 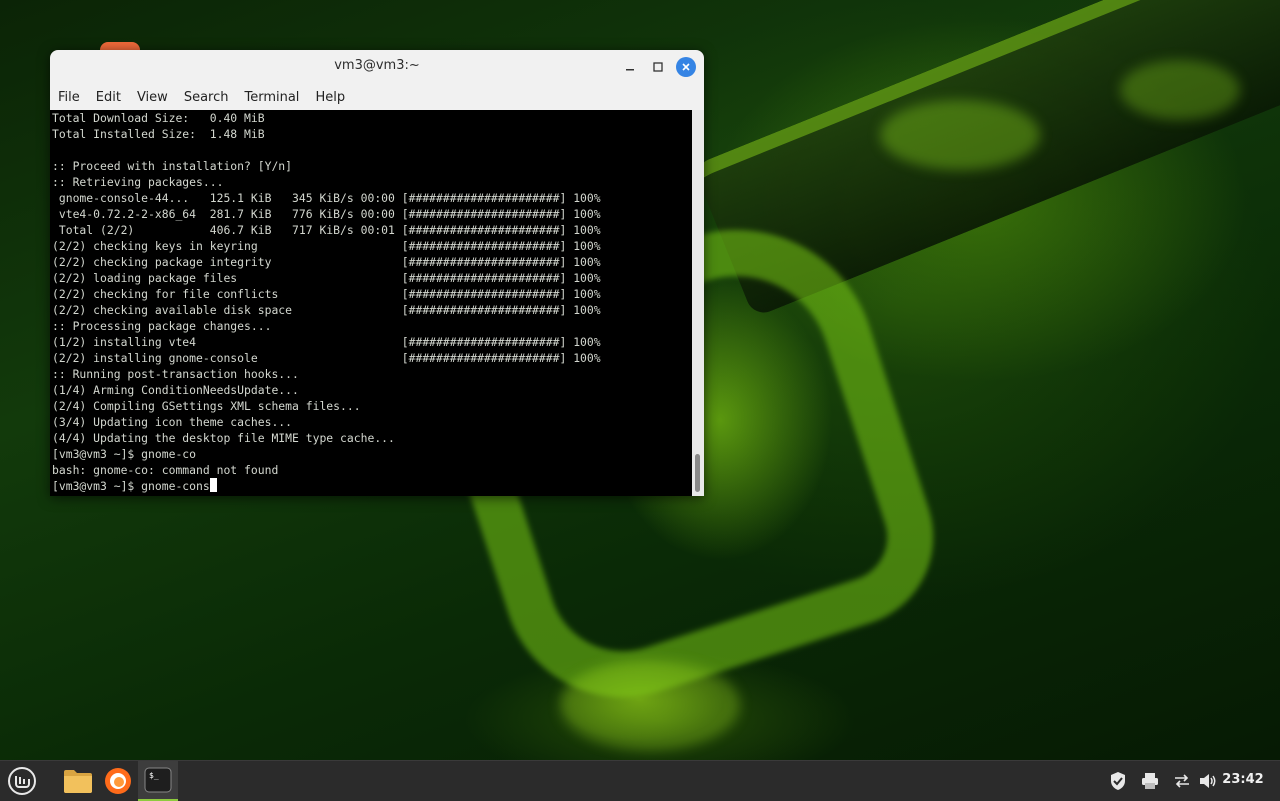 What do you see at coordinates (206, 97) in the screenshot?
I see `menu-search: Search` at bounding box center [206, 97].